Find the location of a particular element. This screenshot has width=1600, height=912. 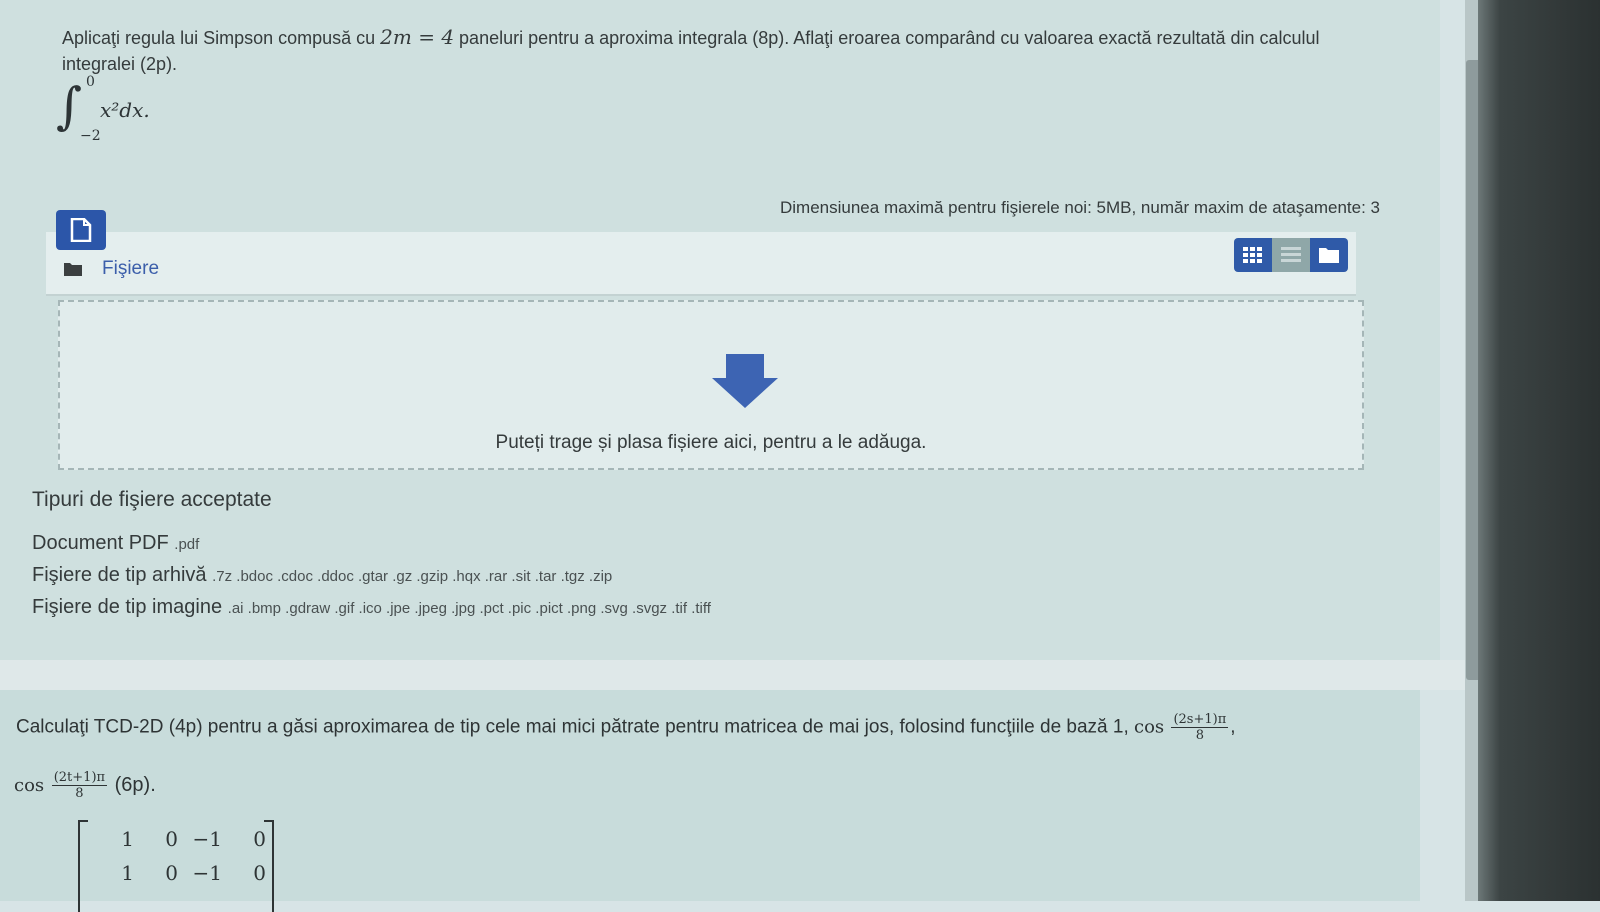

accepted-type-pdf: Document PDF .pdf is located at coordinates (115, 543).